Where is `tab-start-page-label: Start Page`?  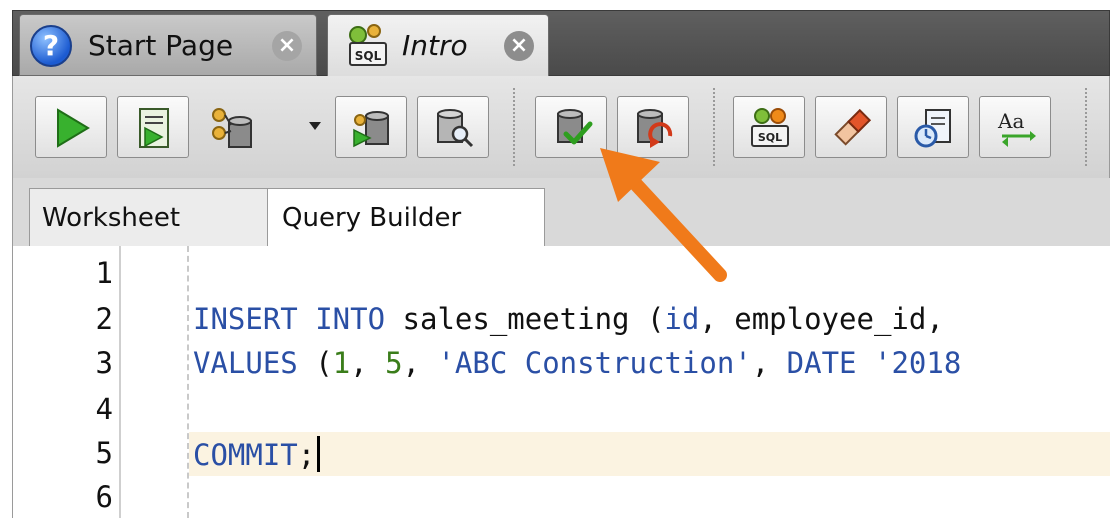 tab-start-page-label: Start Page is located at coordinates (161, 45).